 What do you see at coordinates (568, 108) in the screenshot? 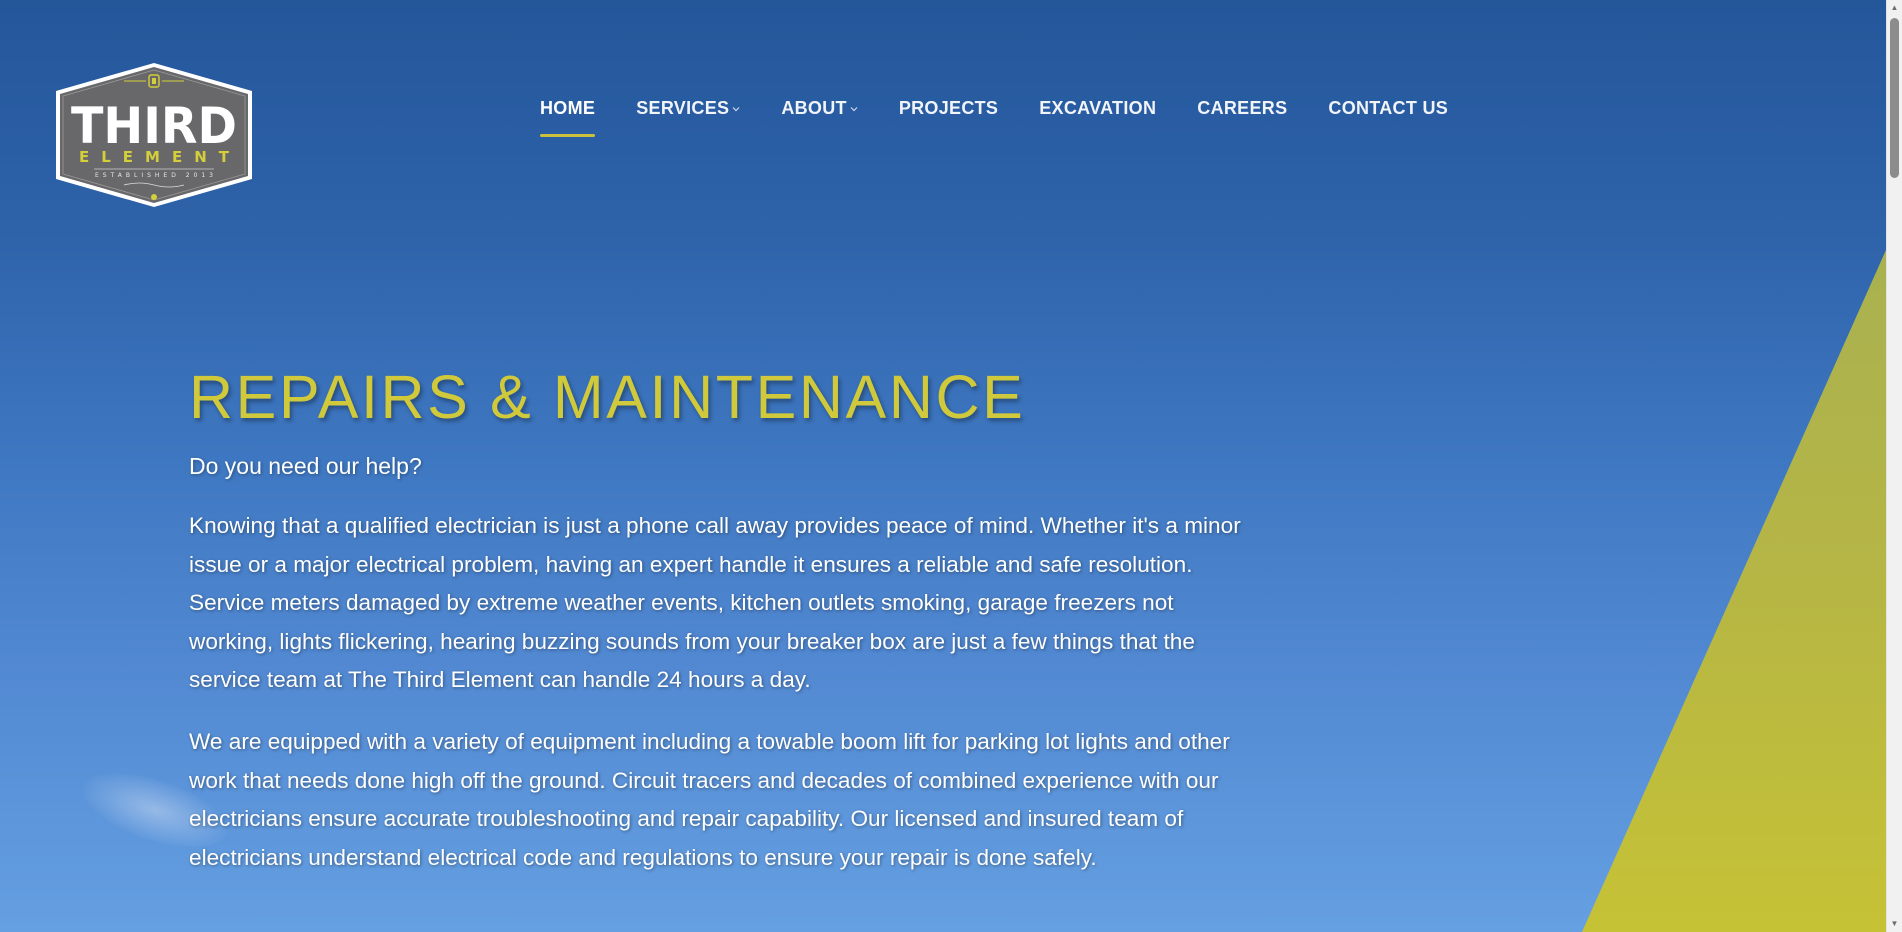
I see `nav-label: HOME` at bounding box center [568, 108].